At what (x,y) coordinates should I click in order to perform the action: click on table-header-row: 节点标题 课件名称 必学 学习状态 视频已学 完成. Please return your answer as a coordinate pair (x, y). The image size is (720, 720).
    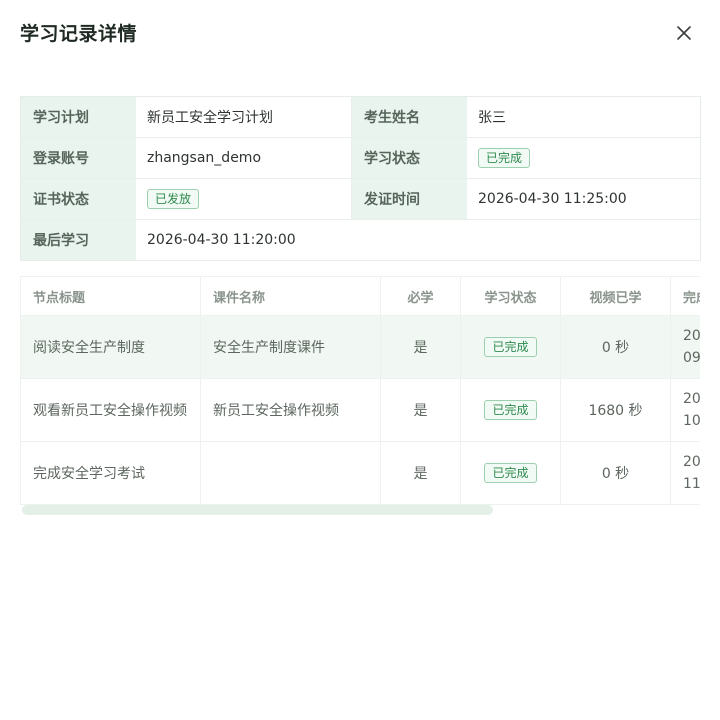
    Looking at the image, I should click on (360, 296).